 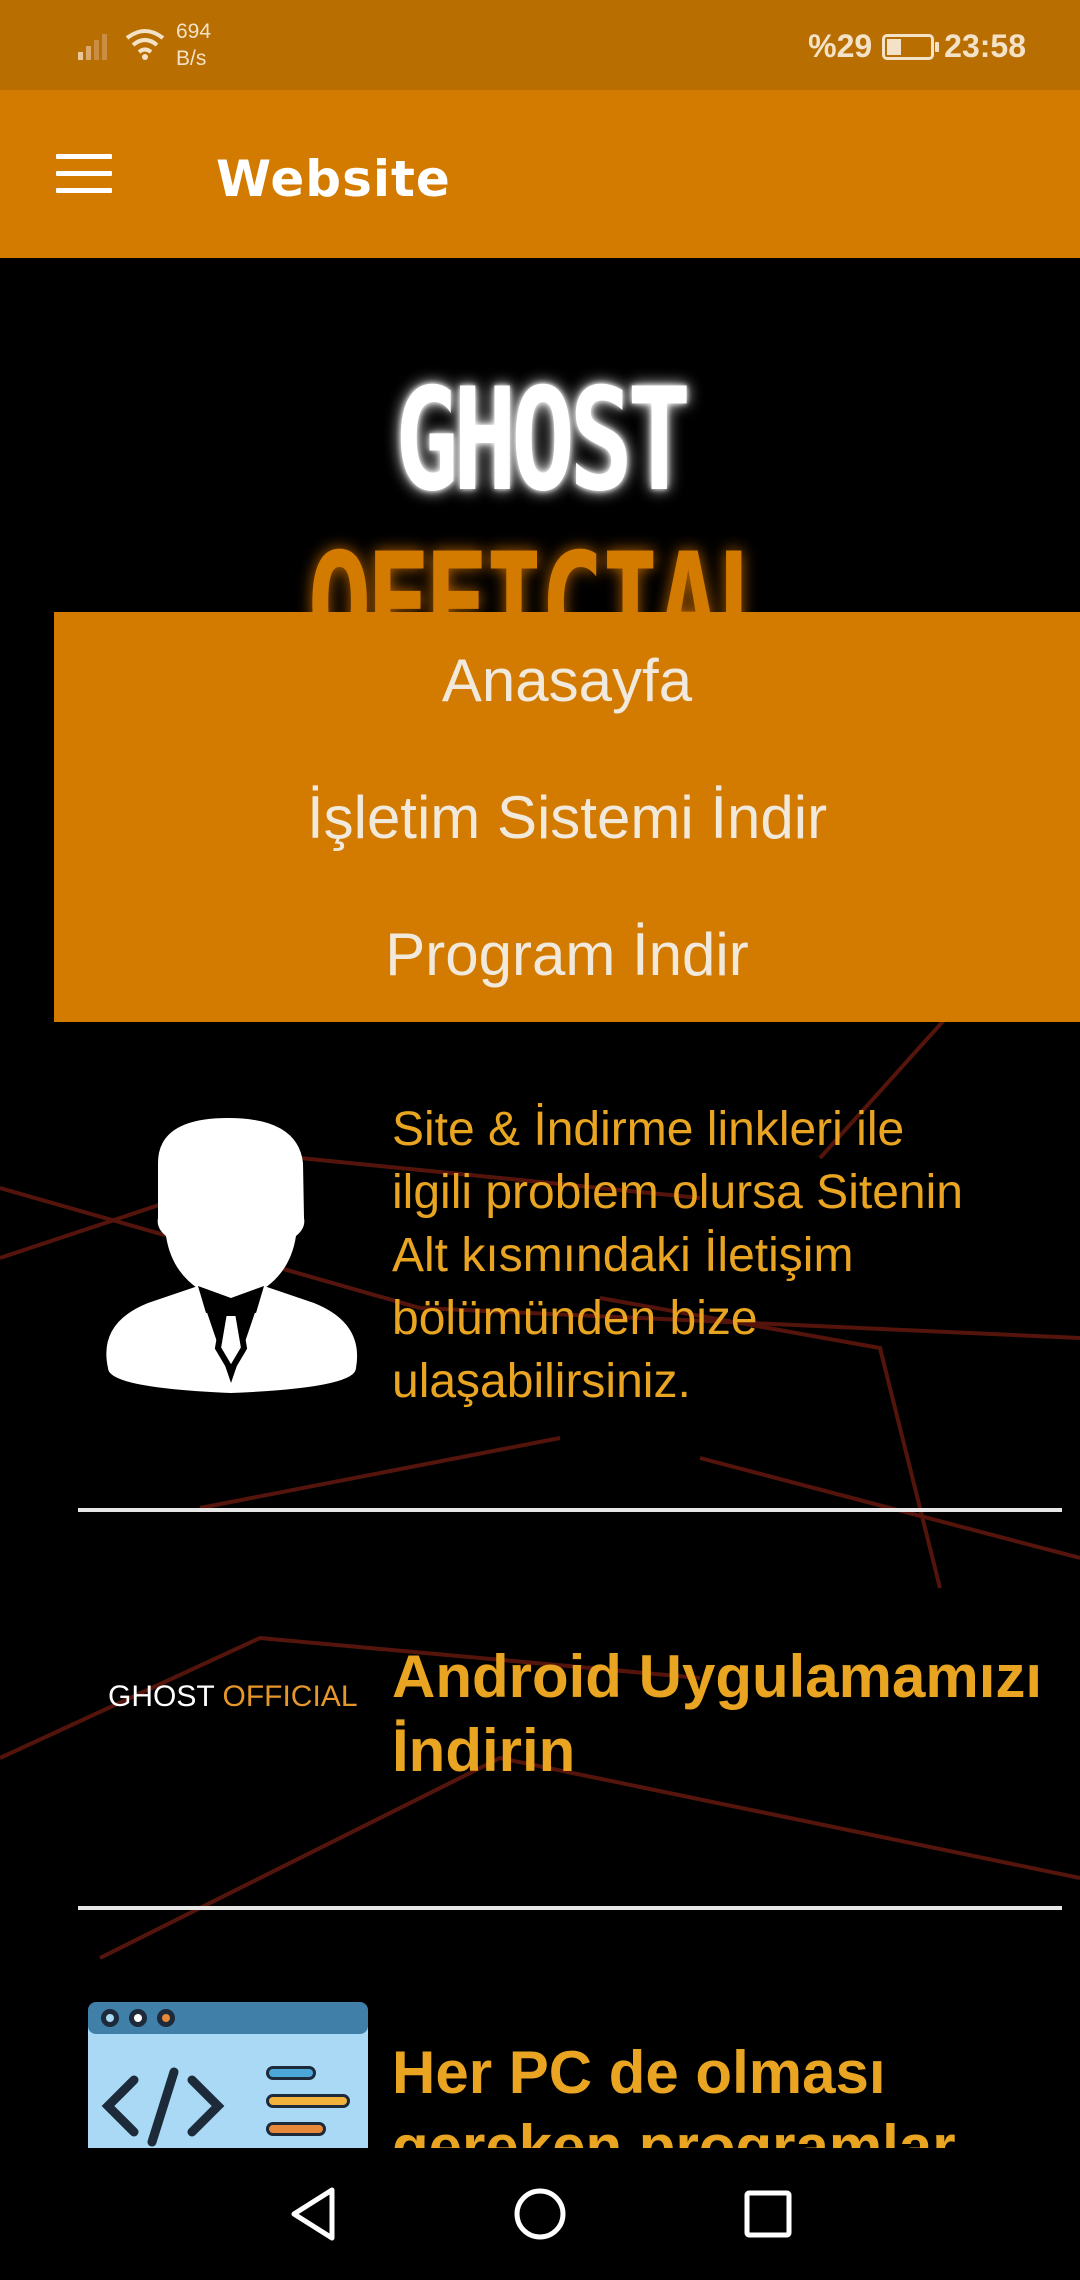 What do you see at coordinates (145, 44) in the screenshot?
I see `wifi-icon` at bounding box center [145, 44].